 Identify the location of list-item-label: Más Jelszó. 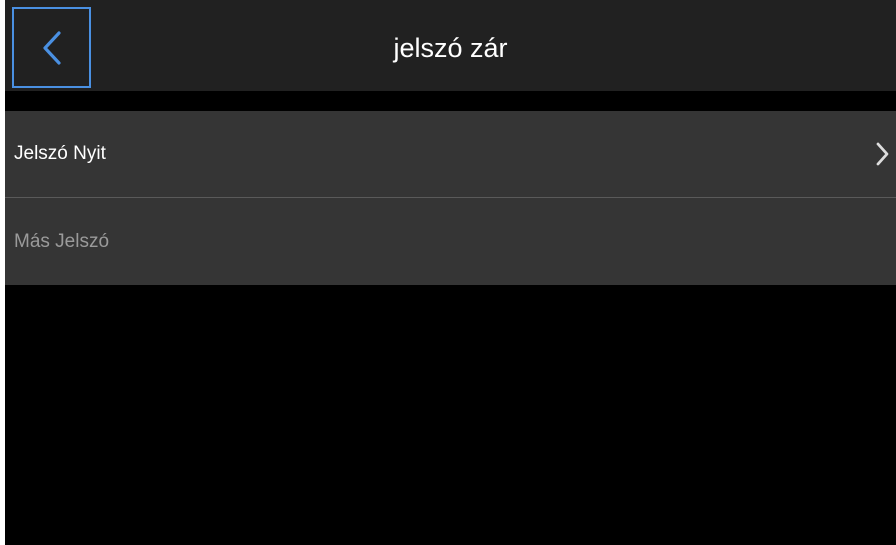
(62, 241).